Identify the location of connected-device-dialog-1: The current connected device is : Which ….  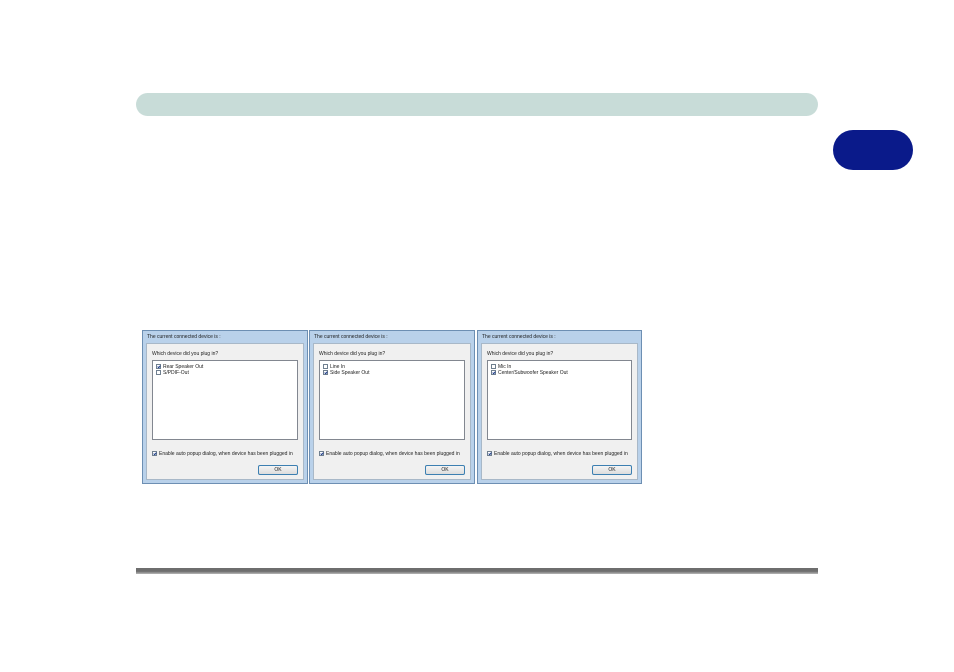
(225, 407).